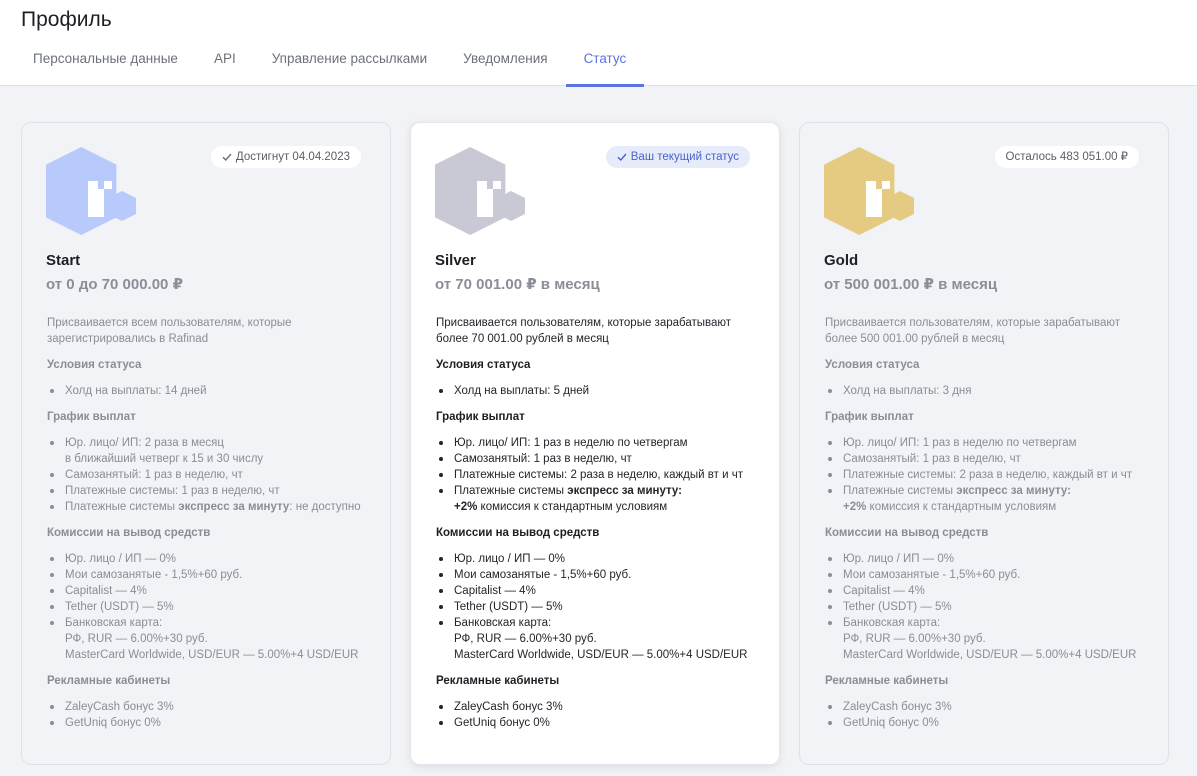  What do you see at coordinates (517, 284) in the screenshot?
I see `tier-range: от 70 001.00 ₽ в месяц` at bounding box center [517, 284].